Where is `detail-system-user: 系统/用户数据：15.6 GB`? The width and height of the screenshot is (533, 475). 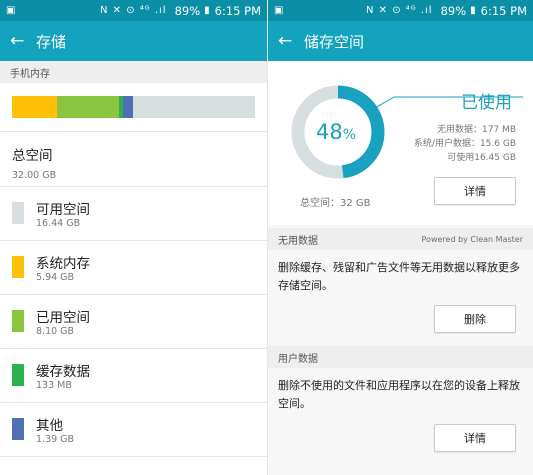 detail-system-user: 系统/用户数据：15.6 GB is located at coordinates (464, 144).